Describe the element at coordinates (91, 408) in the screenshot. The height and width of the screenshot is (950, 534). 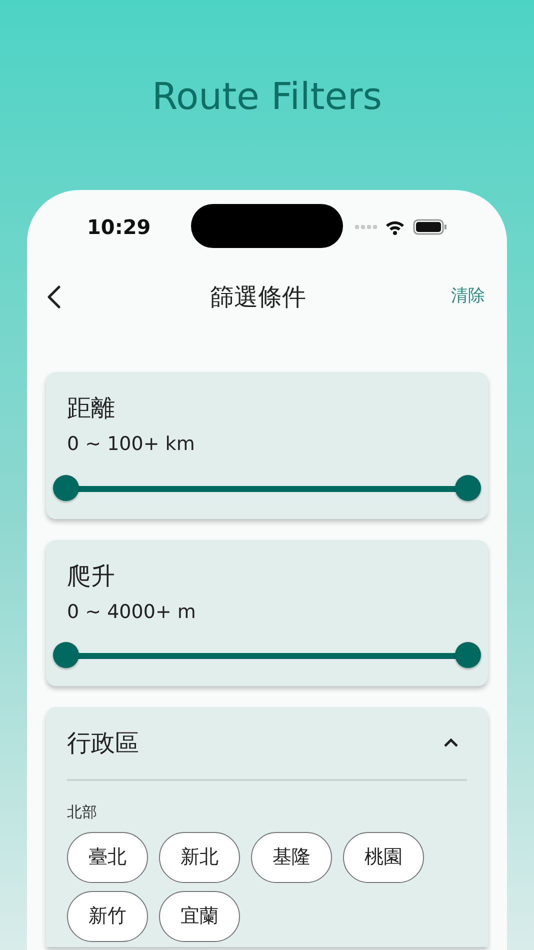
I see `filter-title: 距離` at that location.